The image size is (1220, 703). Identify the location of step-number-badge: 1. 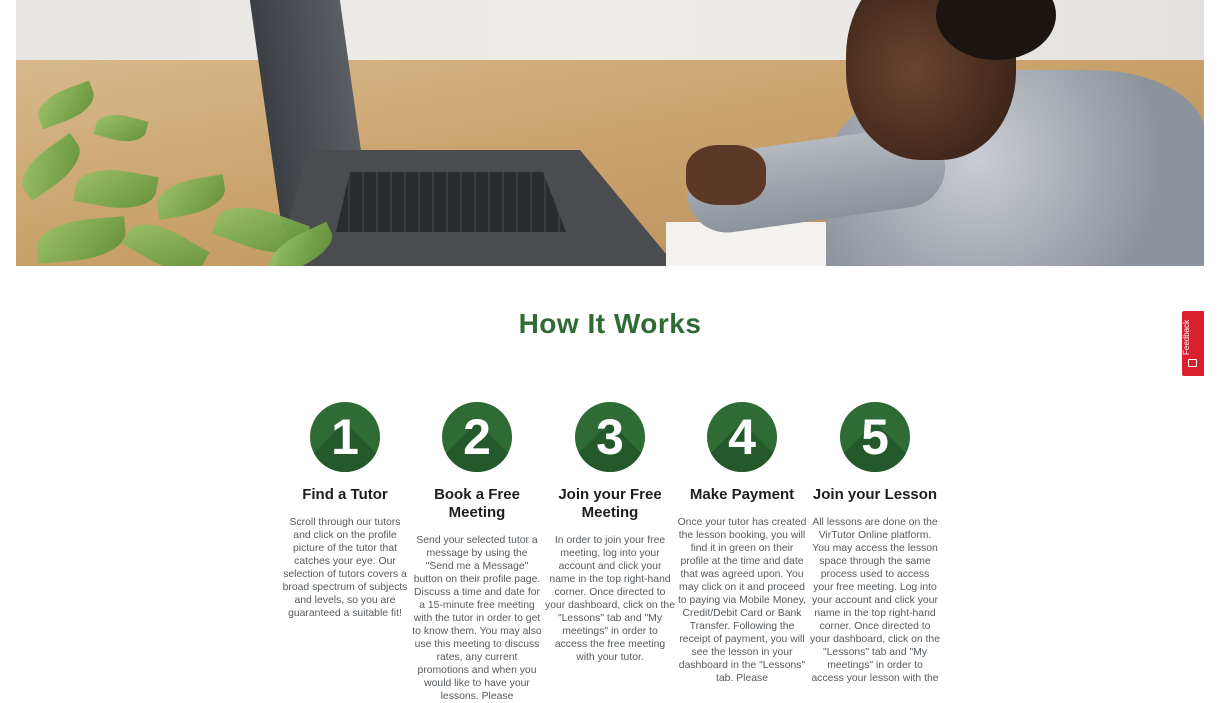
(345, 437).